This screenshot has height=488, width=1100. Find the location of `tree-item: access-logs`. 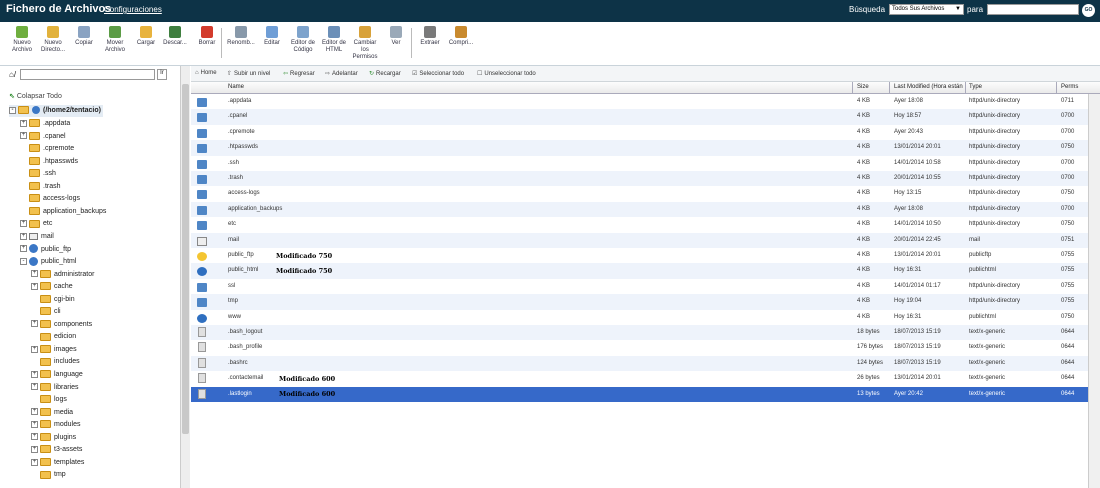

tree-item: access-logs is located at coordinates (50, 199).